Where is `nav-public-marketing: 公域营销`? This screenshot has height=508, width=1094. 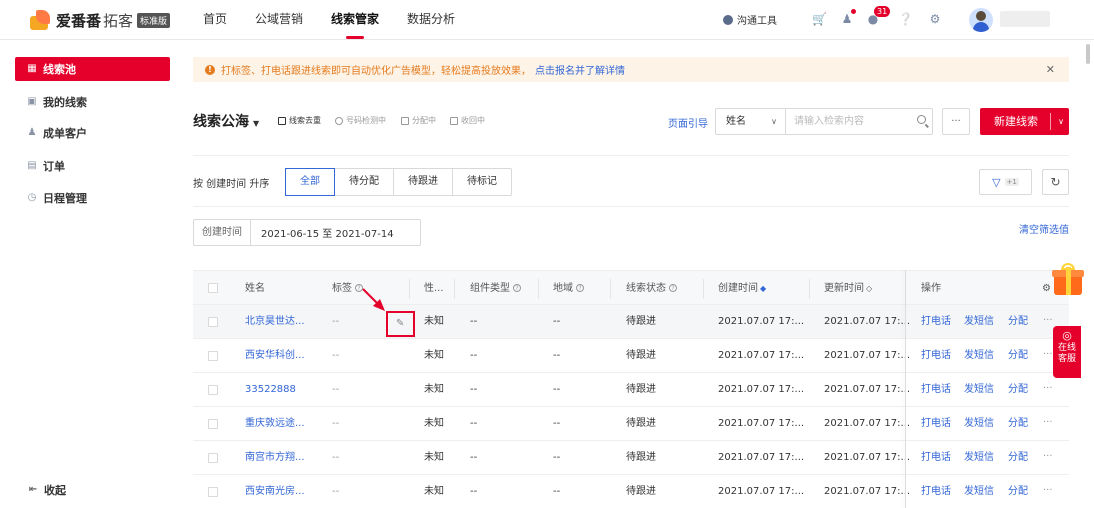 nav-public-marketing: 公域营销 is located at coordinates (279, 20).